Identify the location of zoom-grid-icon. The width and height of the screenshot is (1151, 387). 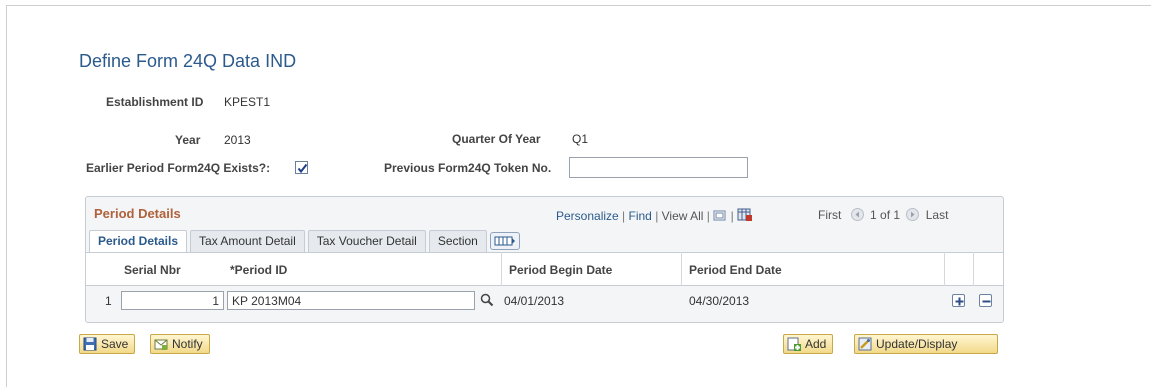
(720, 217).